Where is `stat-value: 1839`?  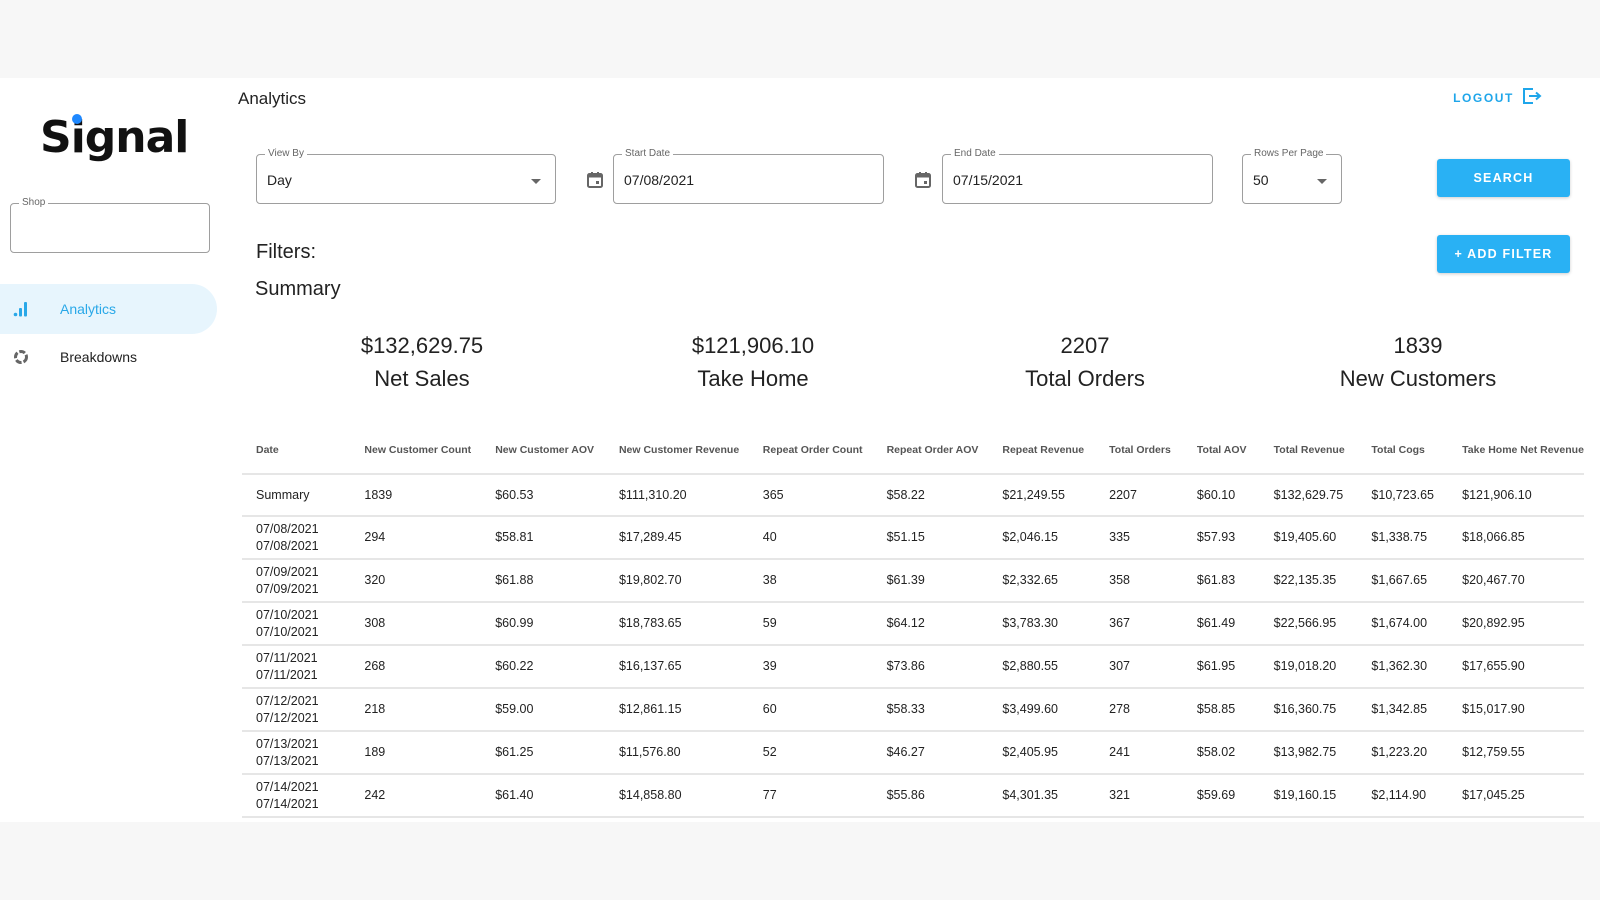 stat-value: 1839 is located at coordinates (1418, 345).